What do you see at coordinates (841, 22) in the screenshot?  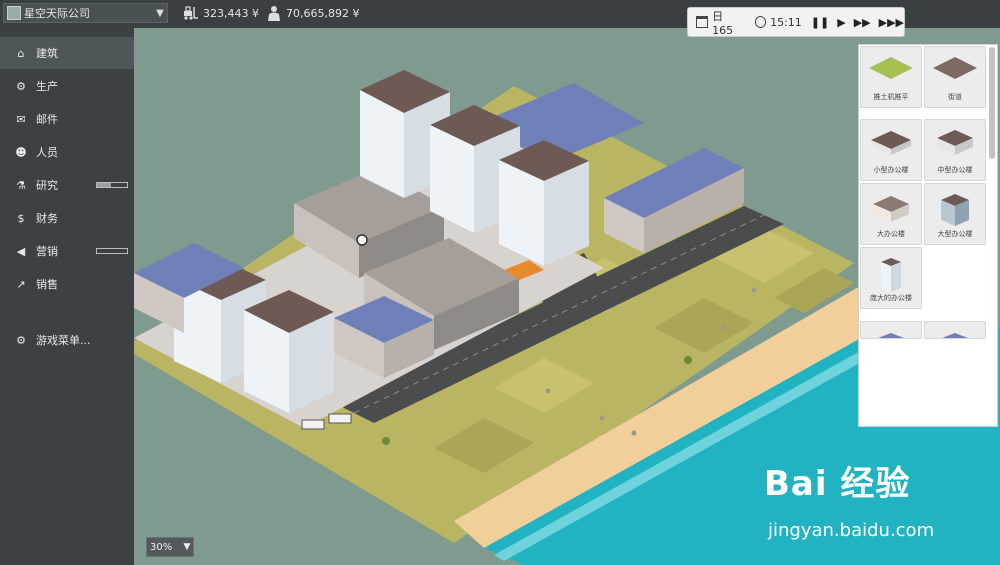 I see `play-button: ▶` at bounding box center [841, 22].